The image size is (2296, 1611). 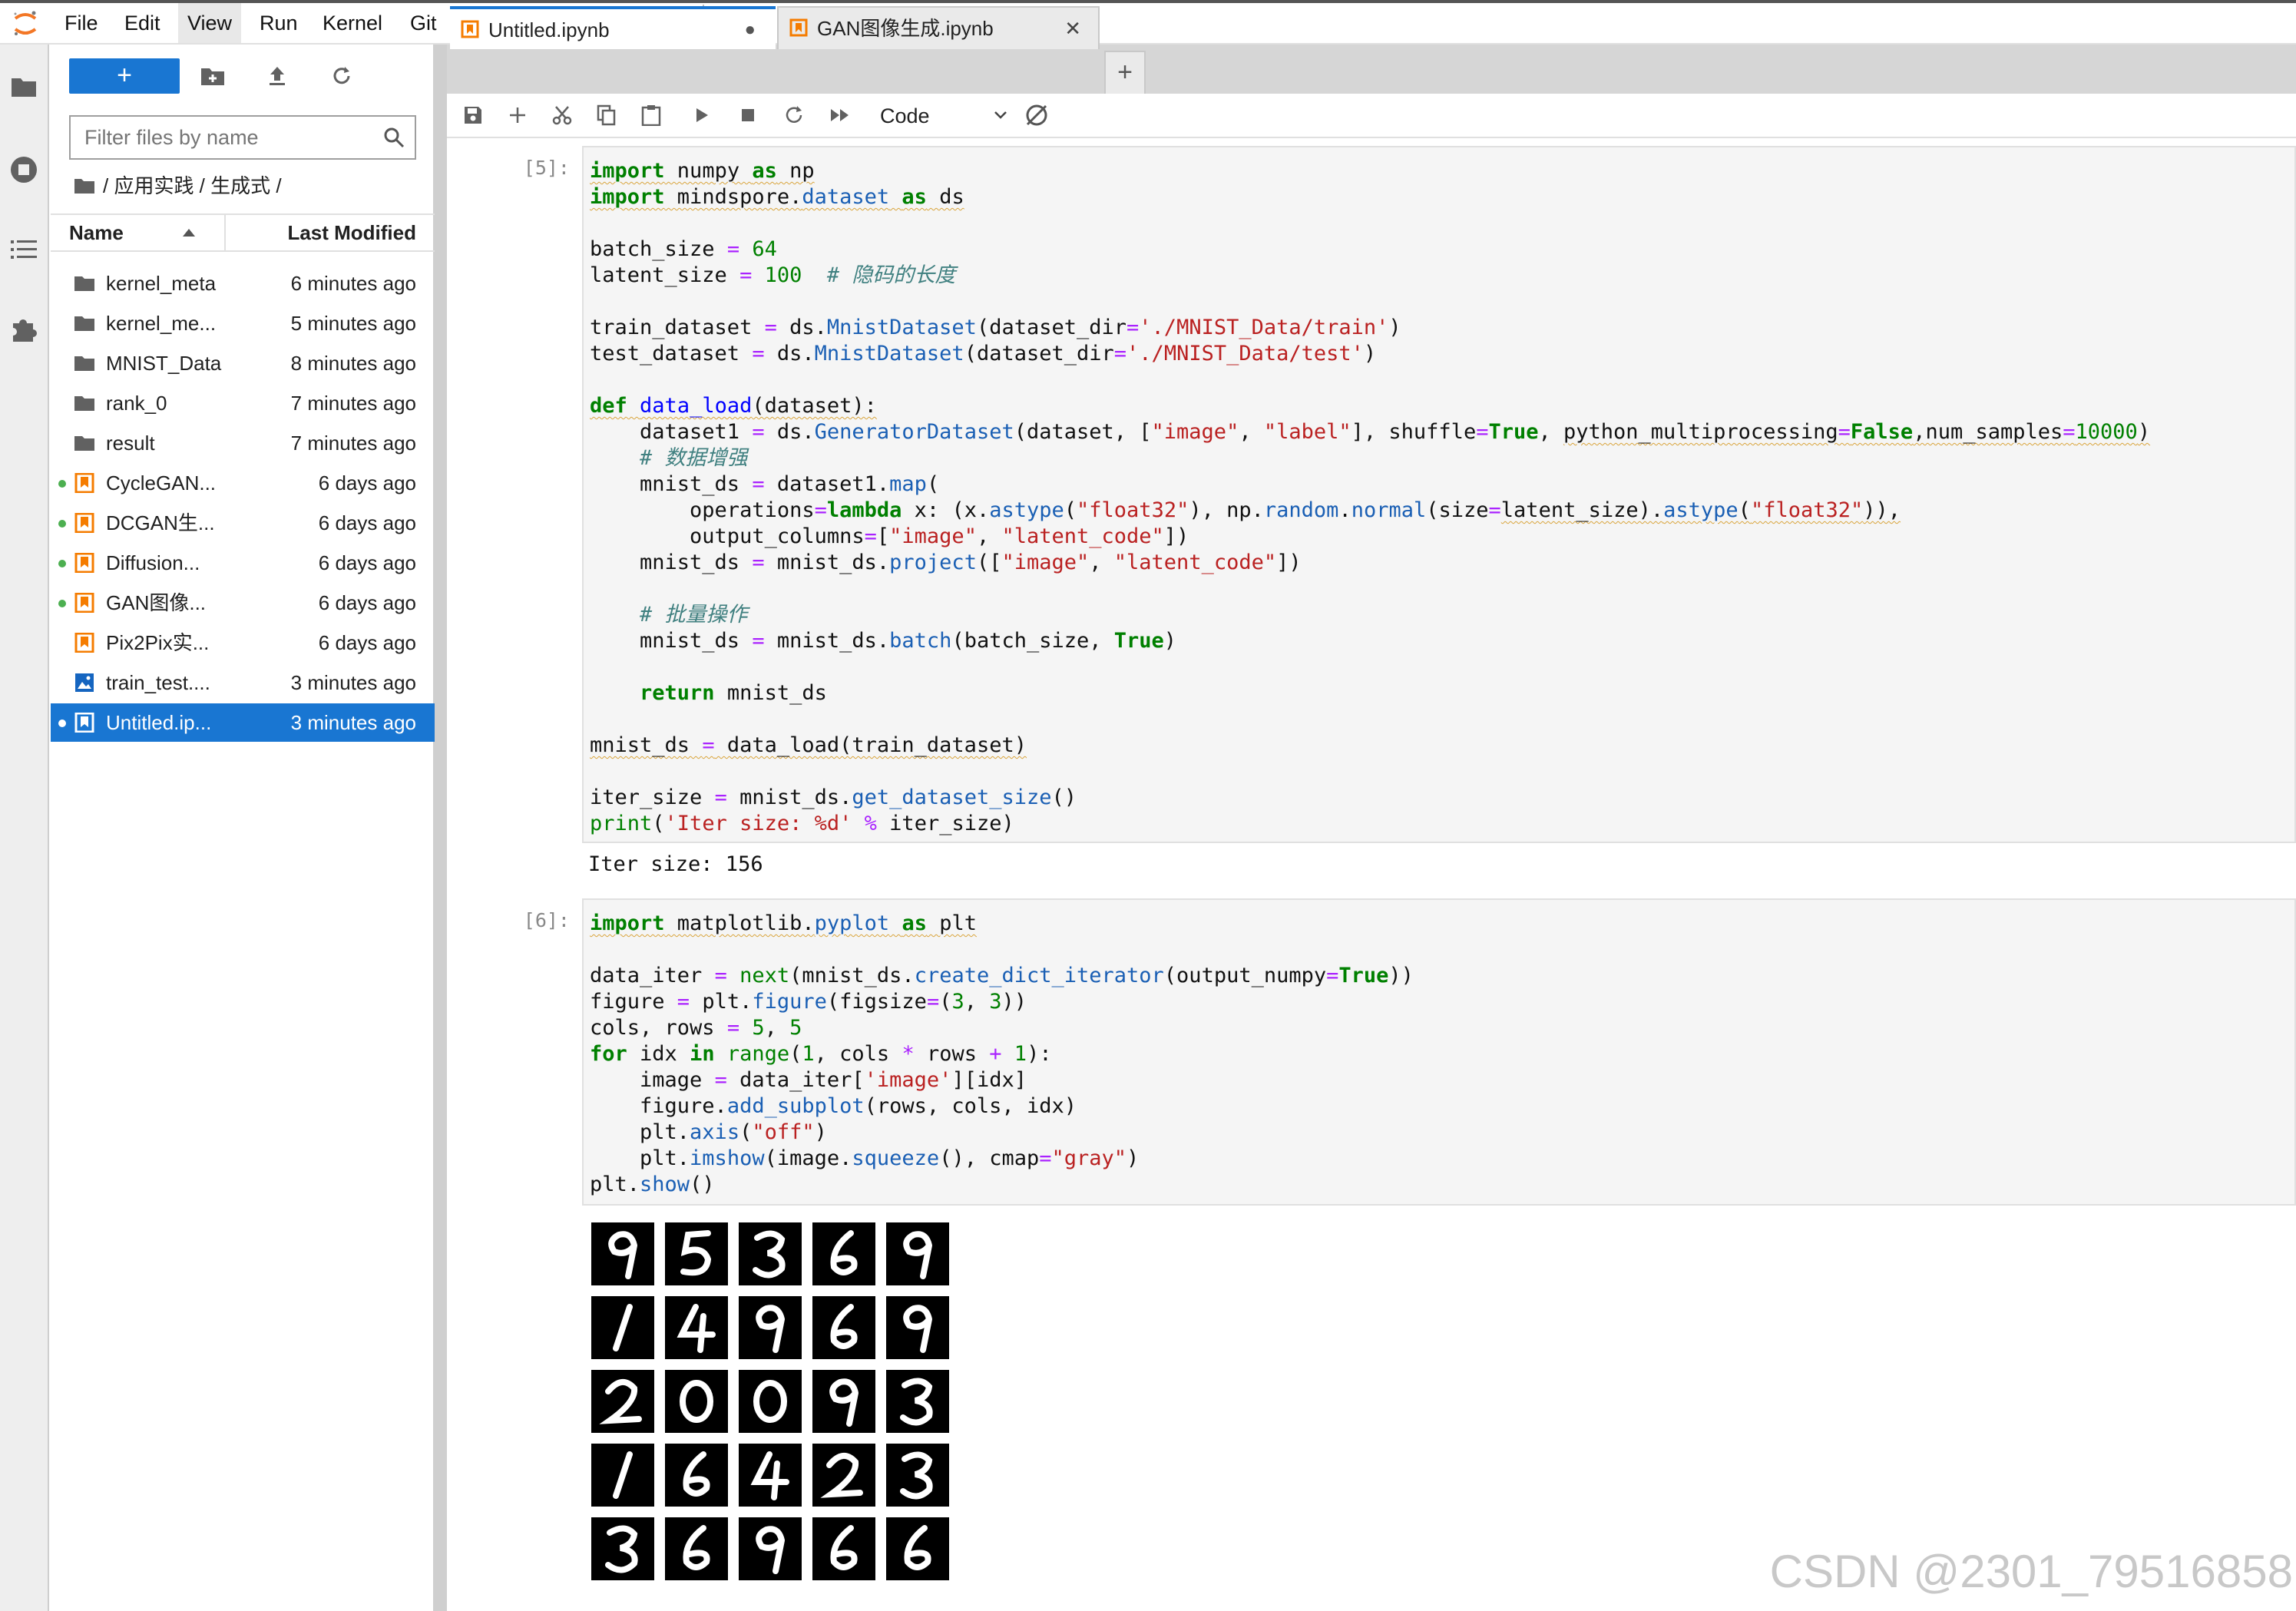 I want to click on watermark: CSDN @2301_79516858, so click(x=2031, y=1572).